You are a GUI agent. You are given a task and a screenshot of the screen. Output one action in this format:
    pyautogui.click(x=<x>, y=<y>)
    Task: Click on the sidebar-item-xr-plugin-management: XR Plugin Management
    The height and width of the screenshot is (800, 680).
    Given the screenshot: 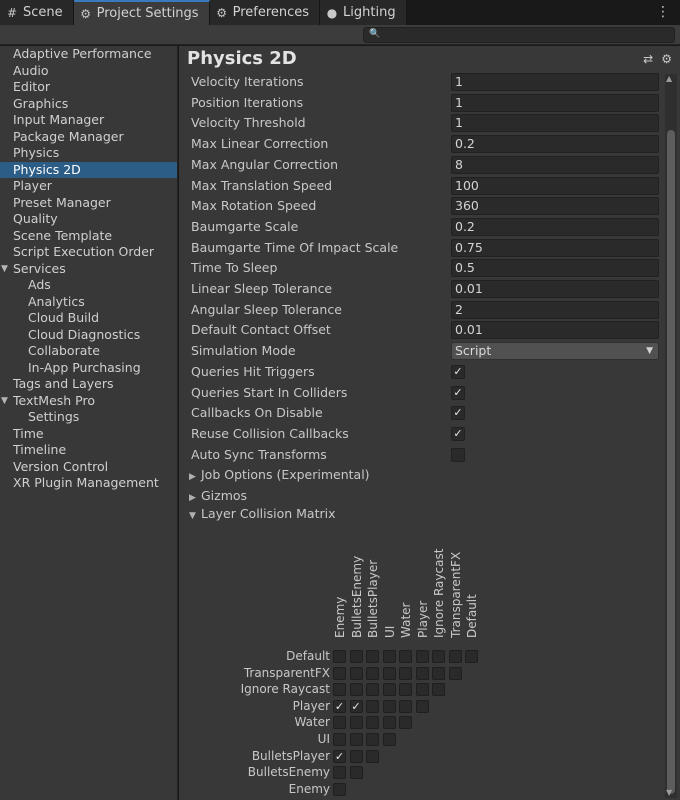 What is the action you would take?
    pyautogui.click(x=88, y=483)
    